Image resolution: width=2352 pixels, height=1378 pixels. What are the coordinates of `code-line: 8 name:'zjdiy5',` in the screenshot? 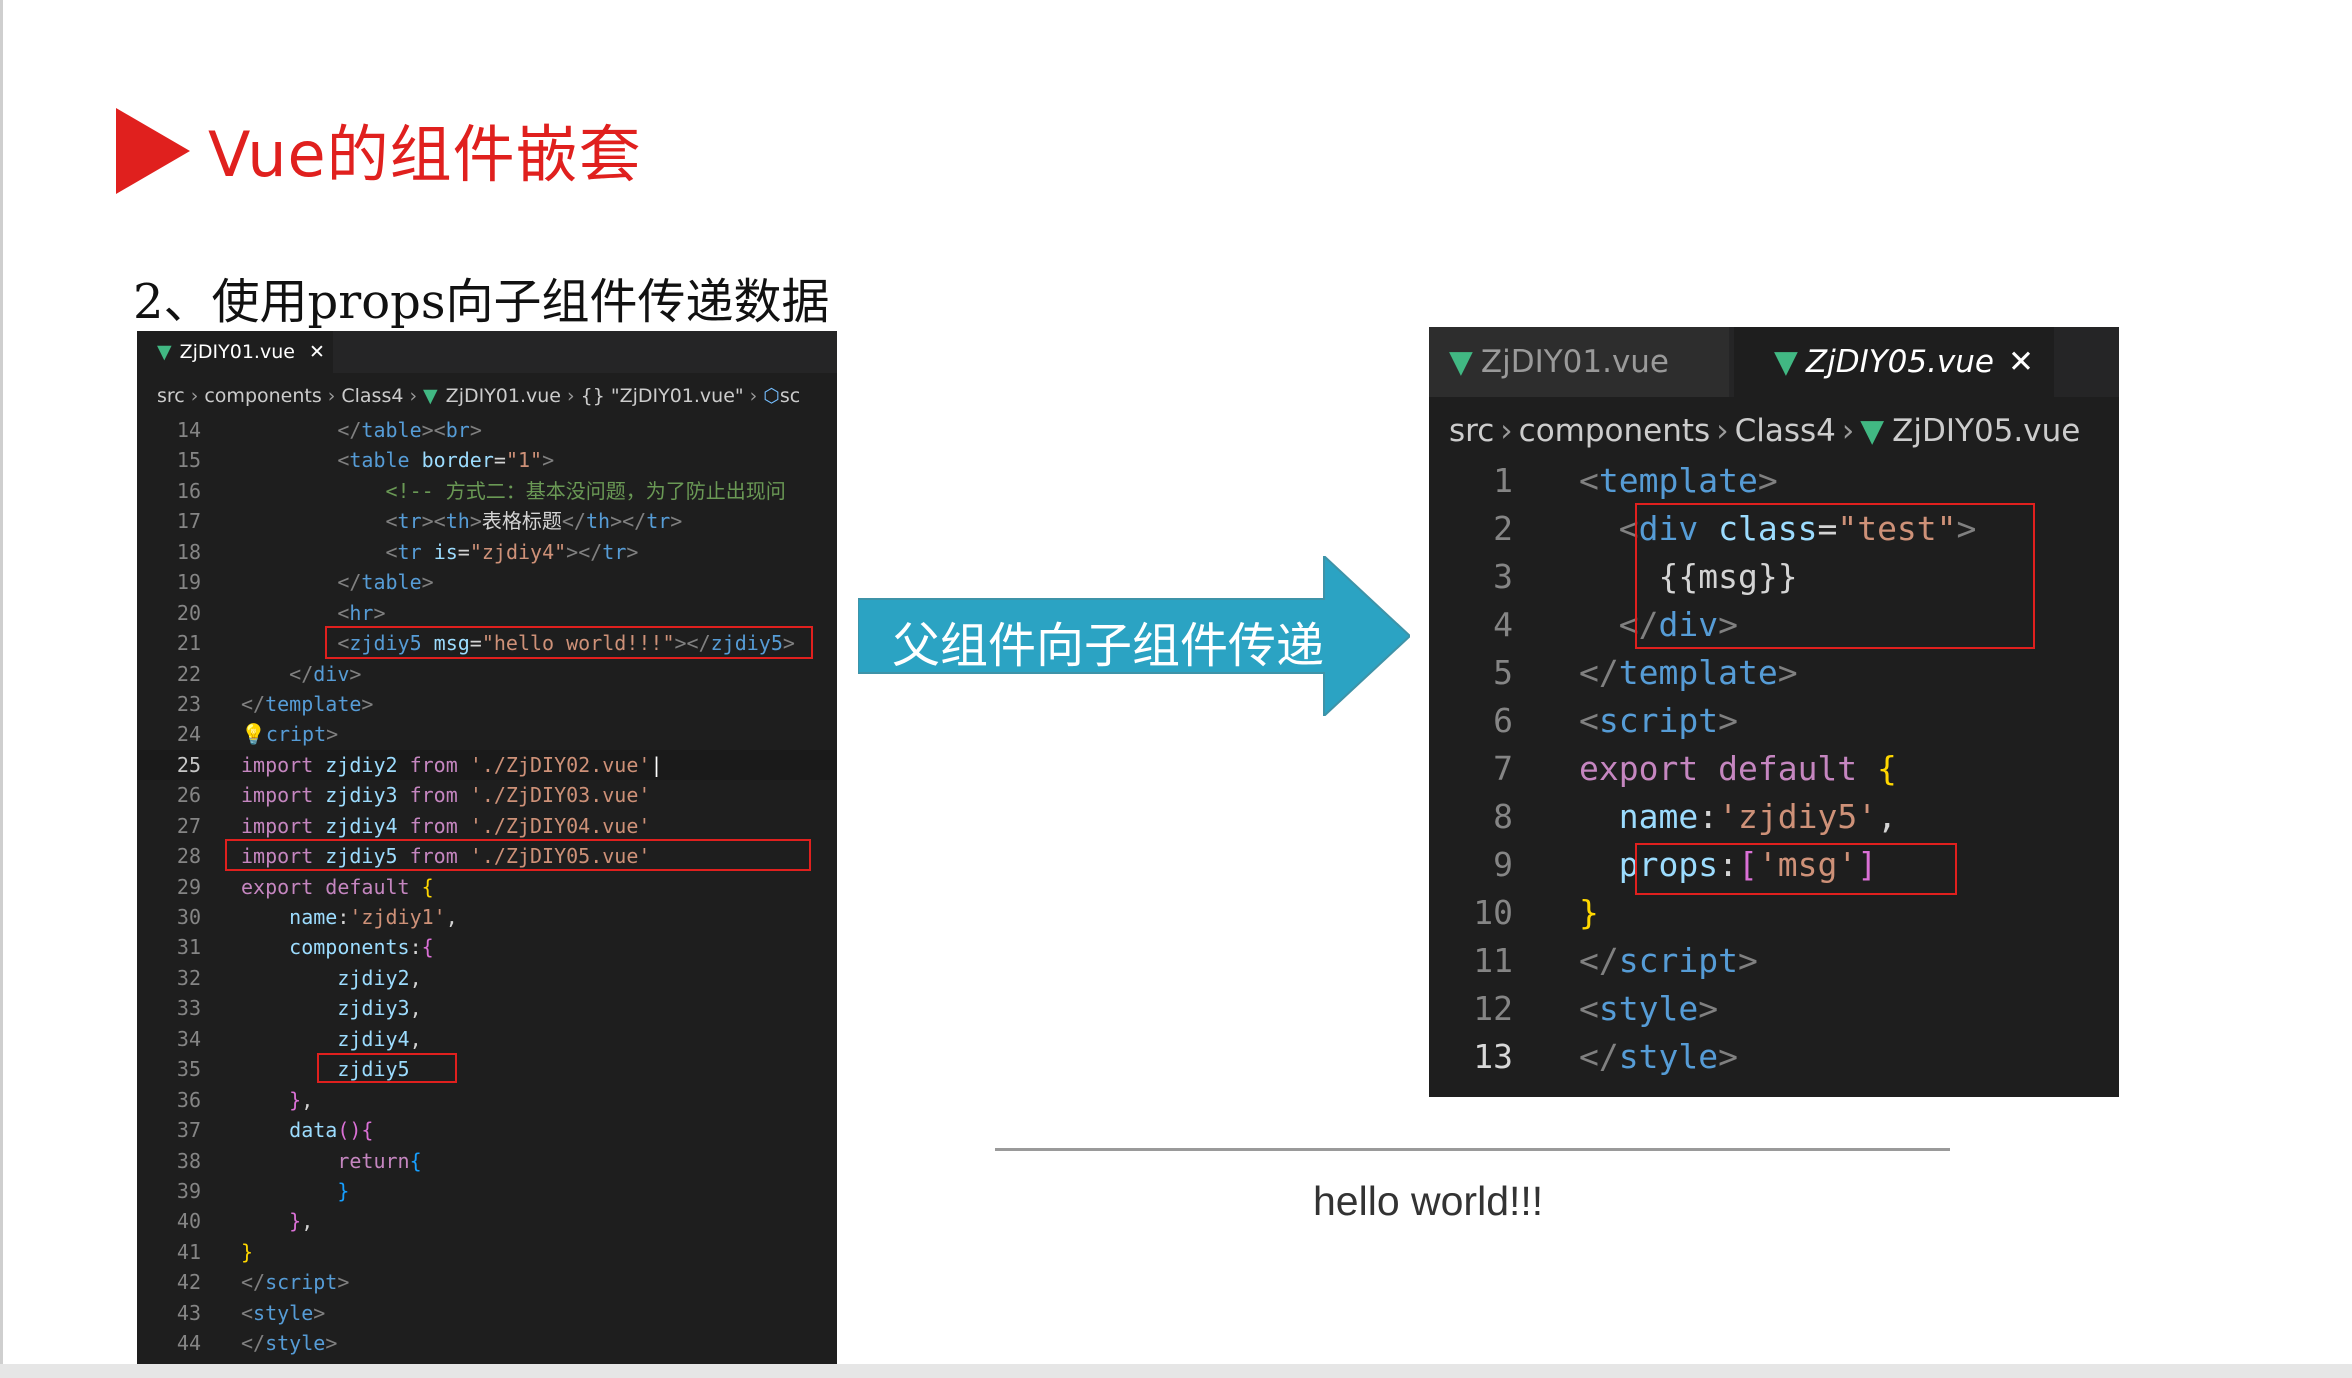 It's located at (1695, 816).